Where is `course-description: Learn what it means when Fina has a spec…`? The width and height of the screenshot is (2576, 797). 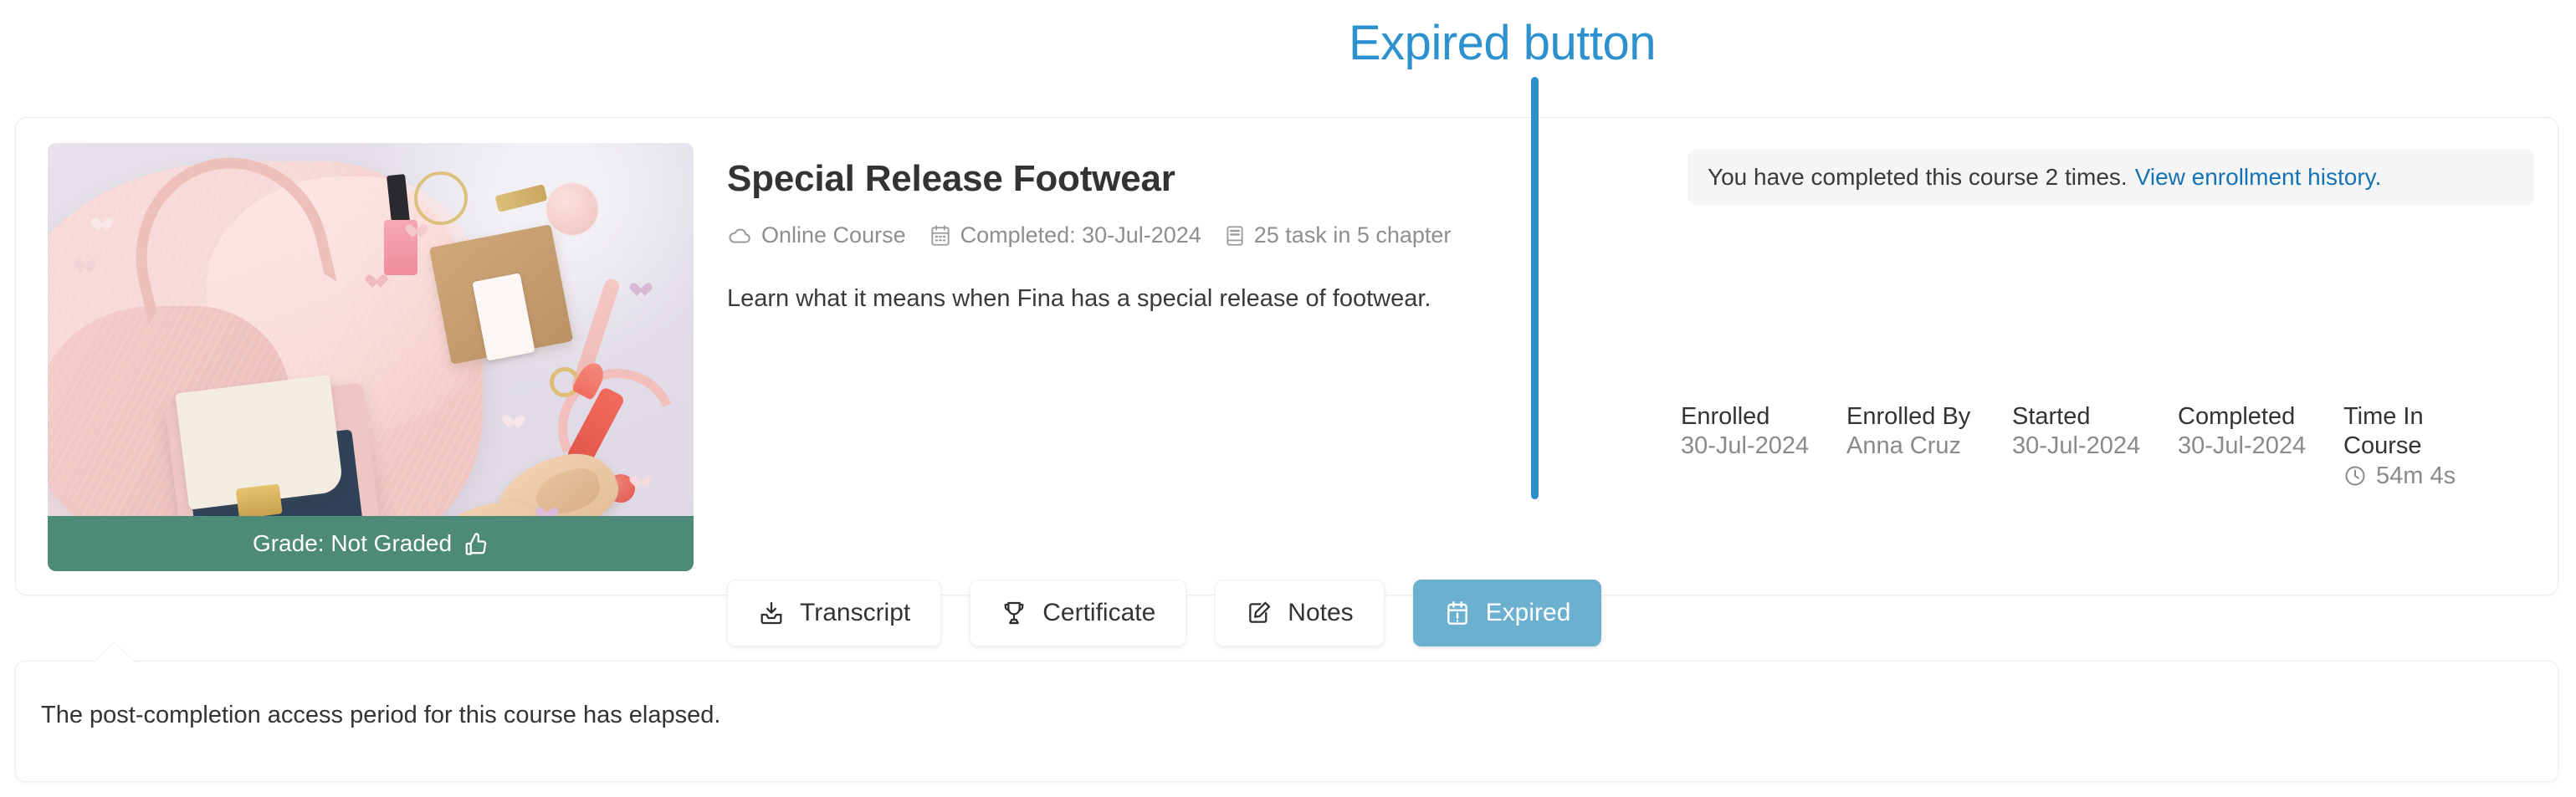
course-description: Learn what it means when Fina has a spec… is located at coordinates (1079, 299).